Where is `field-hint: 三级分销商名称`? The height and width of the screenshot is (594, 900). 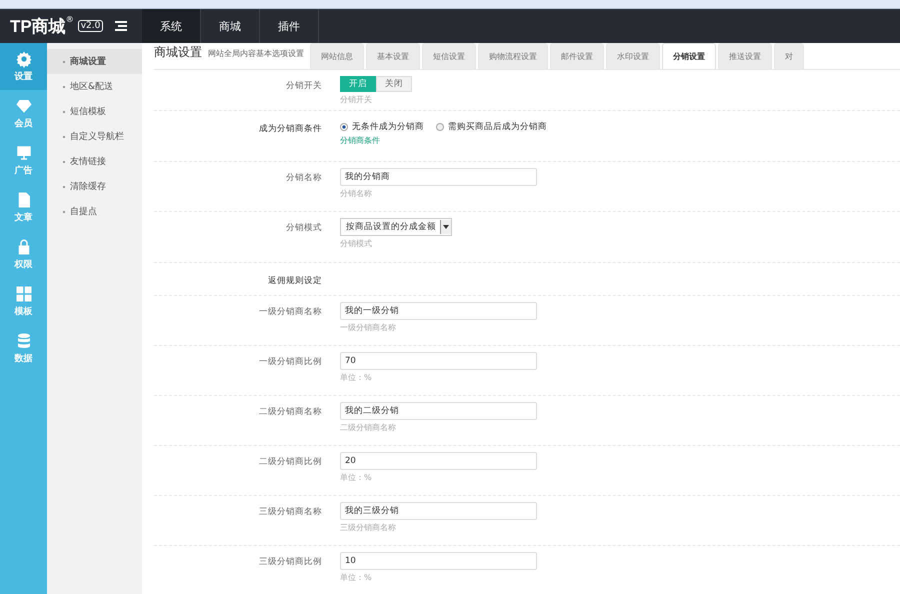 field-hint: 三级分销商名称 is located at coordinates (368, 527).